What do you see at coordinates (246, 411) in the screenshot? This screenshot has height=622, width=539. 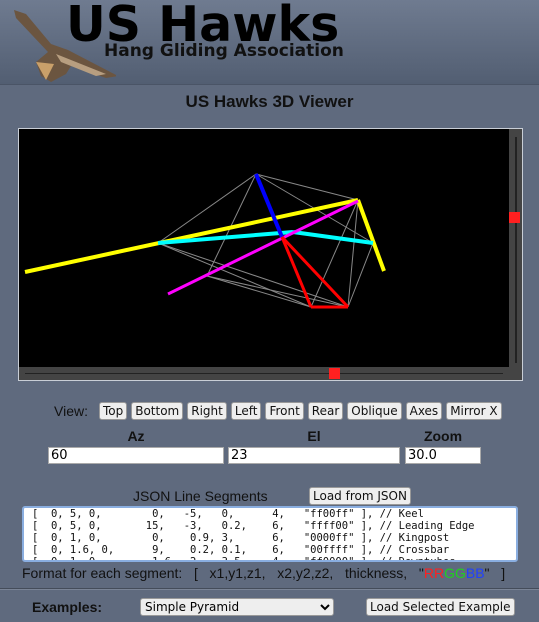 I see `view-left-button: Left` at bounding box center [246, 411].